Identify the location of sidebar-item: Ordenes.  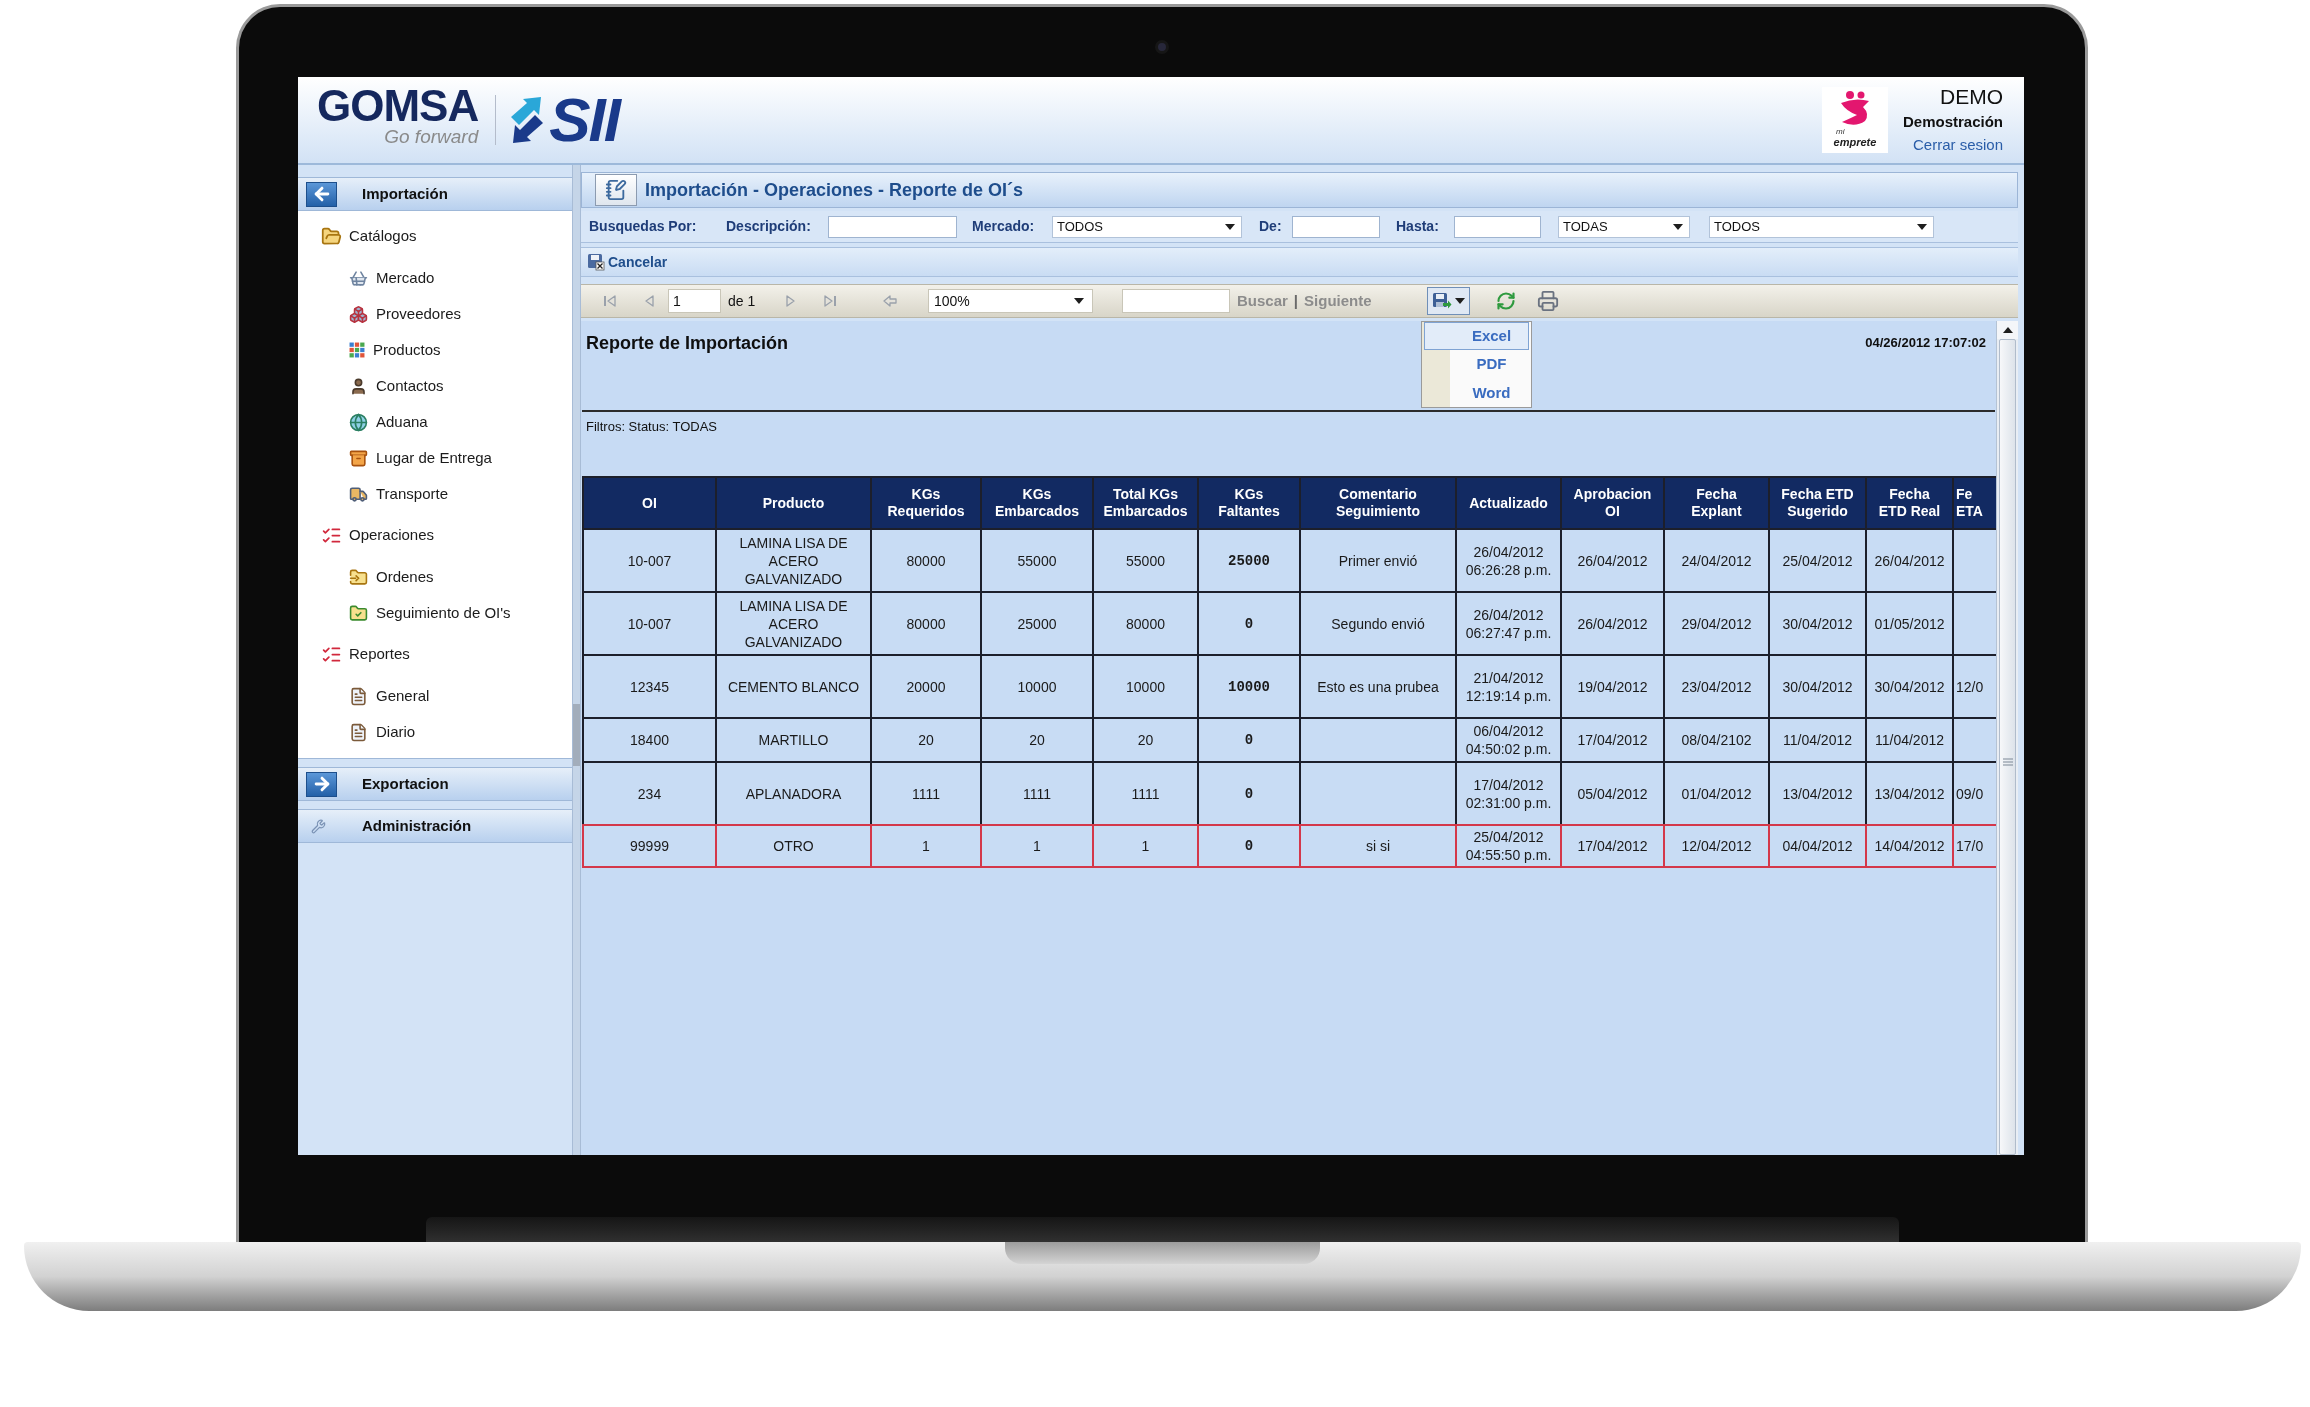
(391, 577).